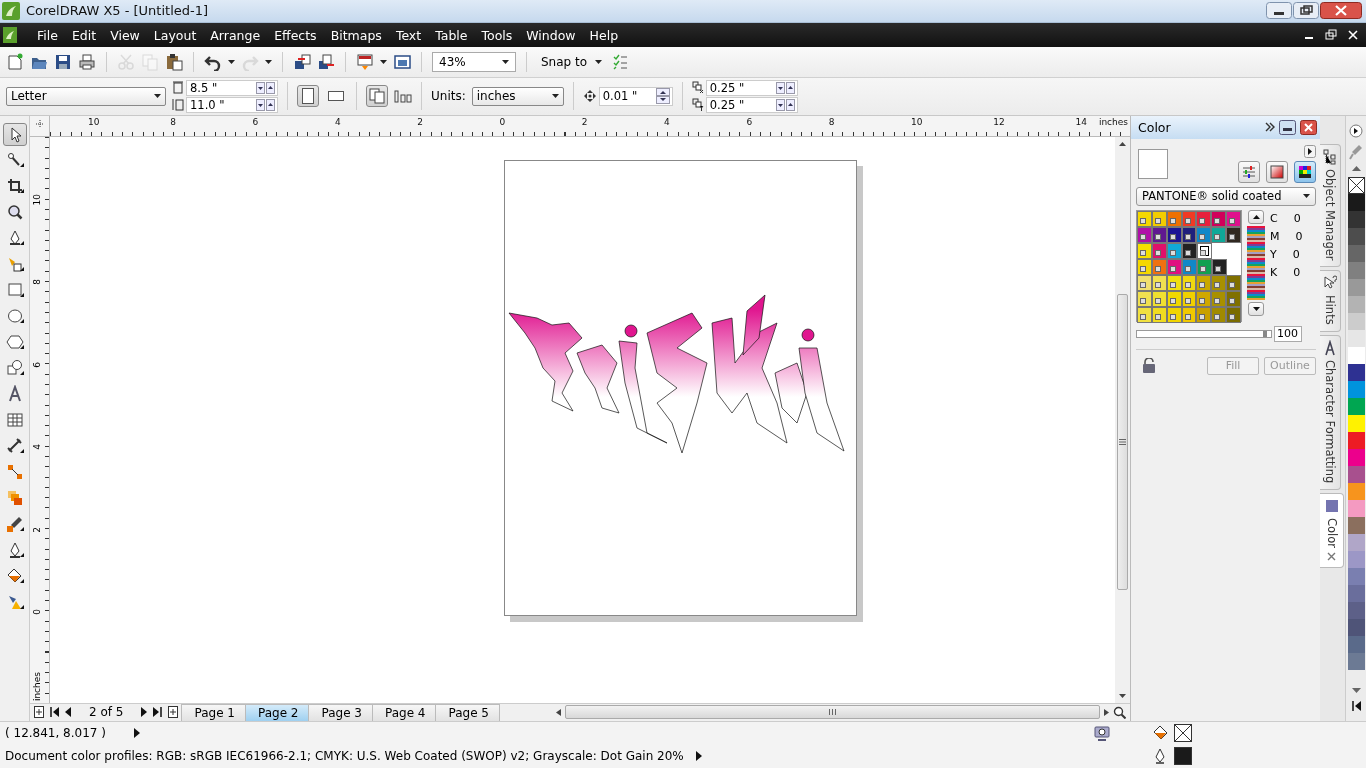 The width and height of the screenshot is (1366, 768). Describe the element at coordinates (1288, 333) in the screenshot. I see `tint-field: 100` at that location.